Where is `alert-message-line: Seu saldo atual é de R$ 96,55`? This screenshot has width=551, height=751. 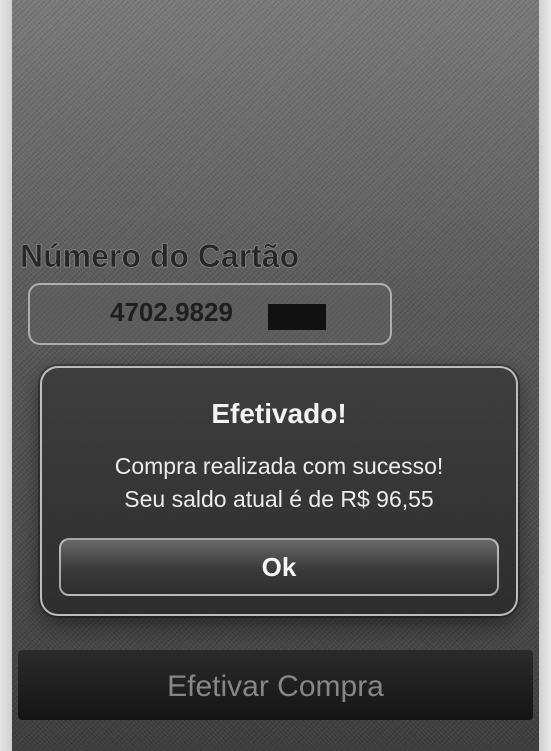 alert-message-line: Seu saldo atual é de R$ 96,55 is located at coordinates (279, 499).